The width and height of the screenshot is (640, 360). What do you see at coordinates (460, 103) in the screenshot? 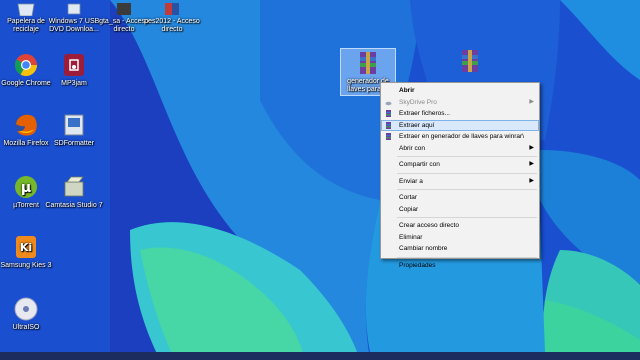
I see `menu-item-skydrive-pro: SkyDrive Pro ▶` at bounding box center [460, 103].